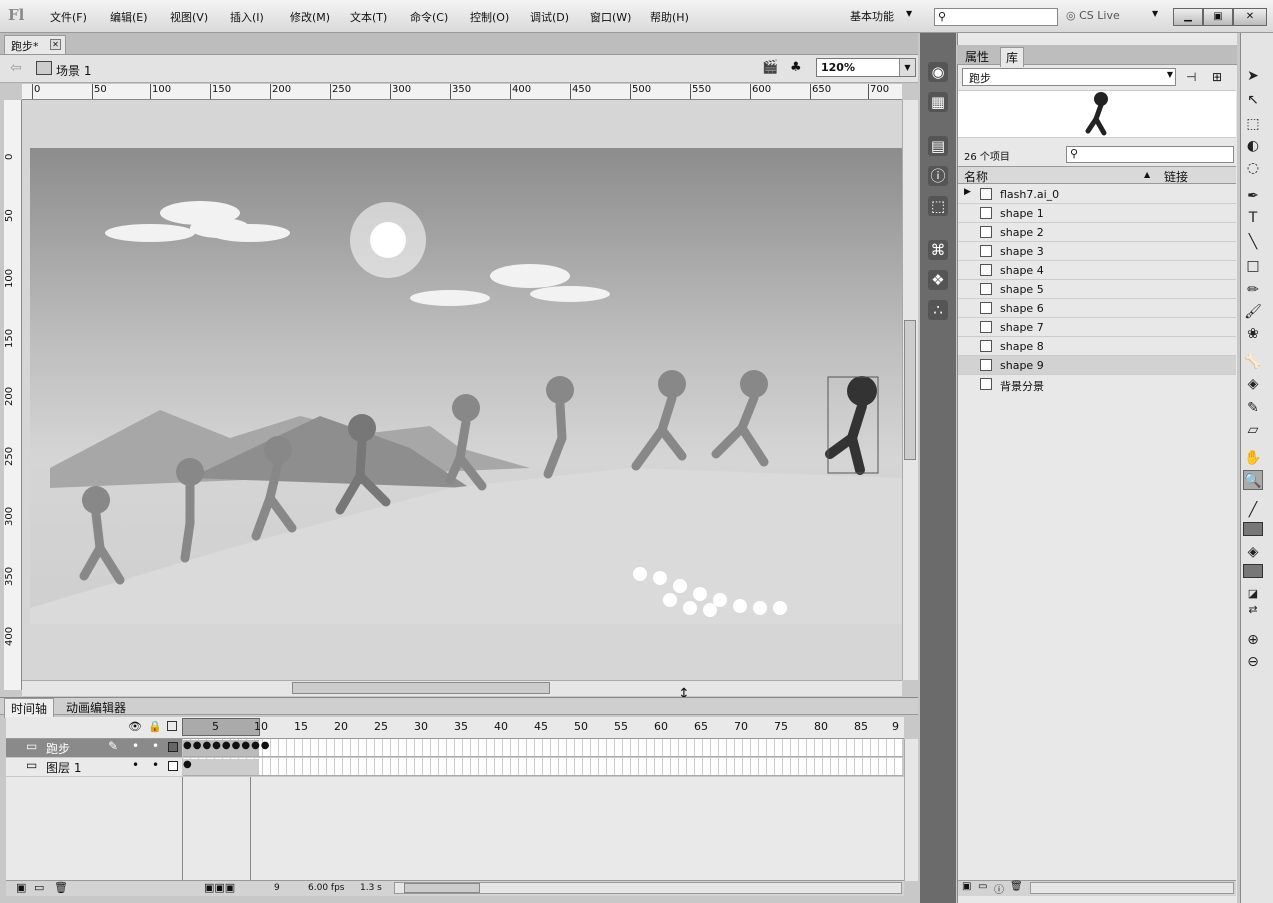 The width and height of the screenshot is (1273, 903). What do you see at coordinates (63, 767) in the screenshot?
I see `layer-name: 图层 1` at bounding box center [63, 767].